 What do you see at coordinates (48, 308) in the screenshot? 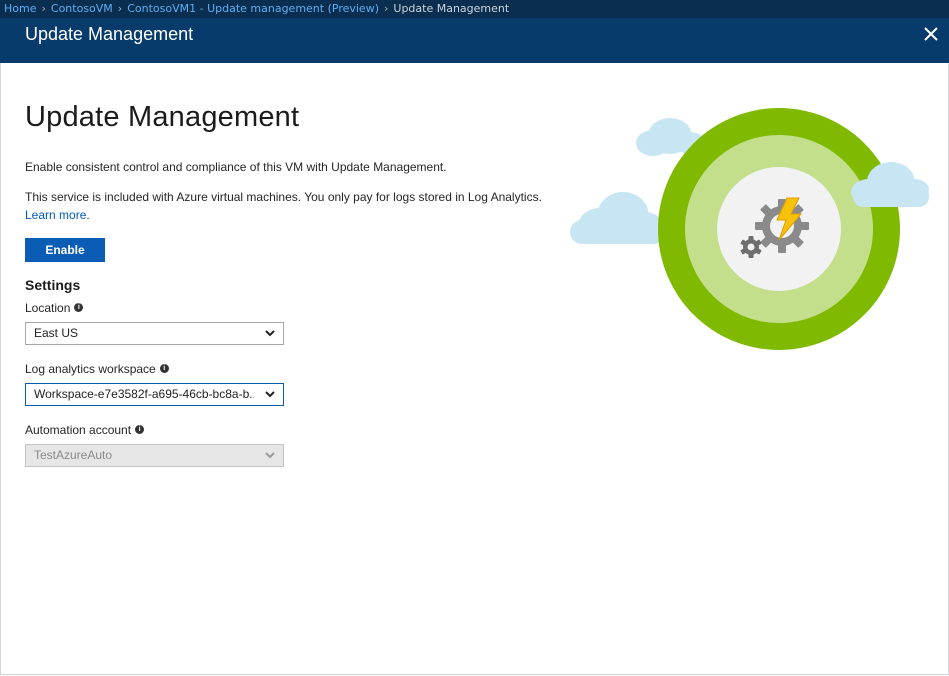
I see `location-label: Location` at bounding box center [48, 308].